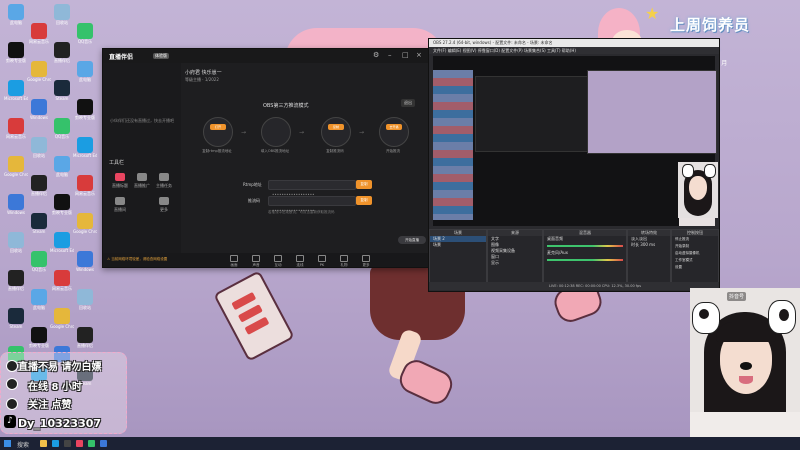 The height and width of the screenshot is (450, 800). What do you see at coordinates (405, 55) in the screenshot?
I see `maximize-icon: □` at bounding box center [405, 55].